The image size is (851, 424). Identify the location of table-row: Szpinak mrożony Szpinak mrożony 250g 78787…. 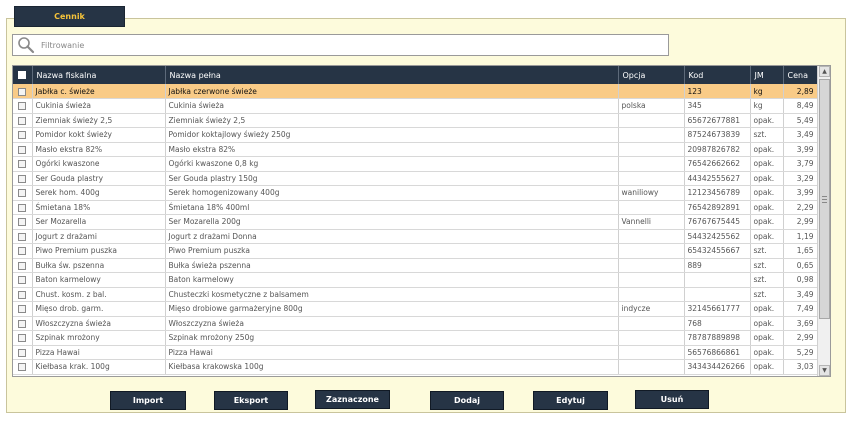
(416, 338).